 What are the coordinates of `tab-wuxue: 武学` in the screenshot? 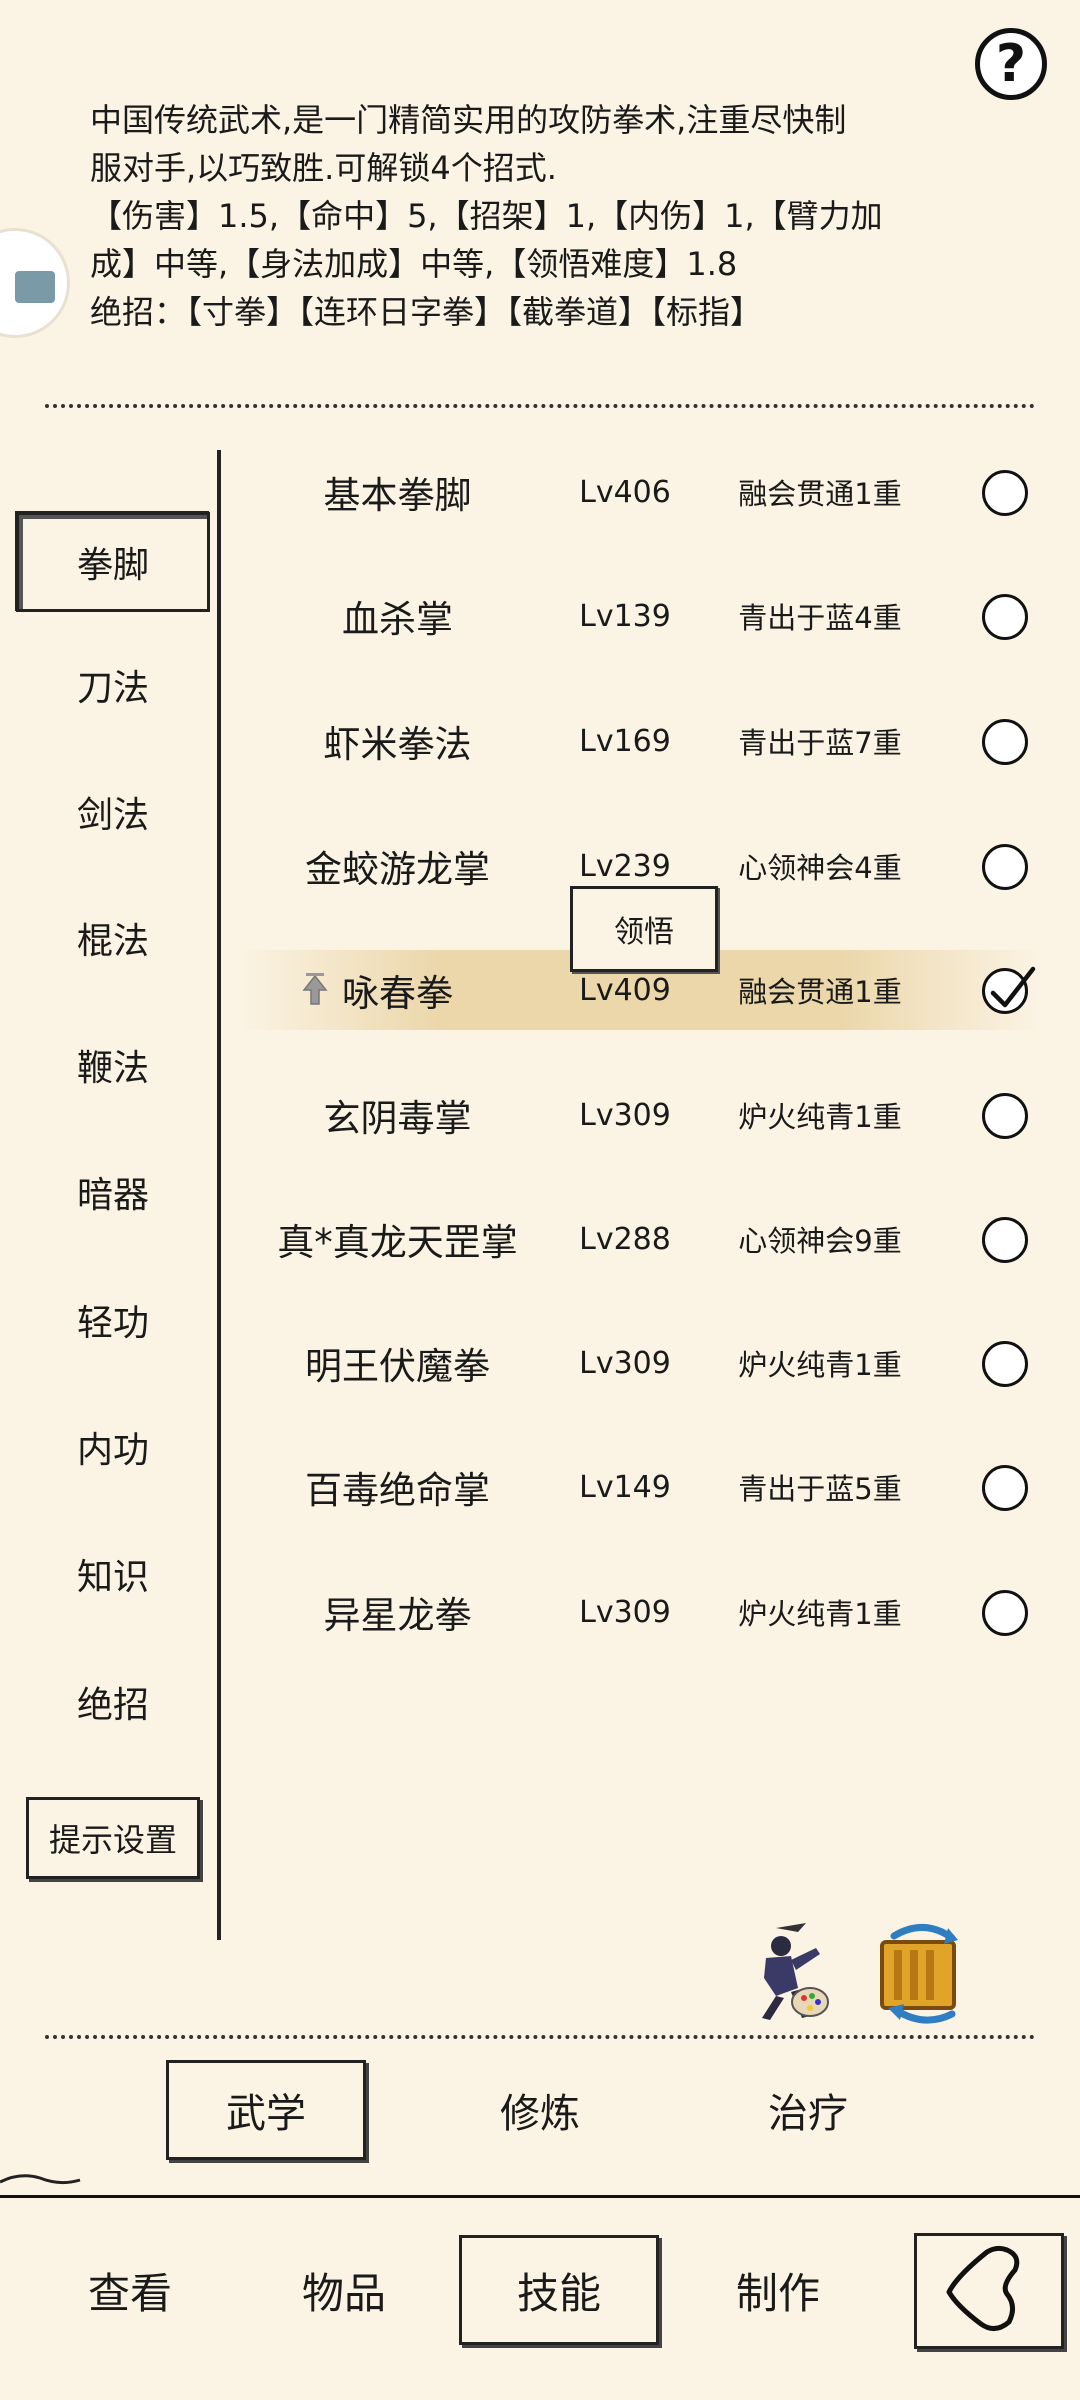 It's located at (266, 2110).